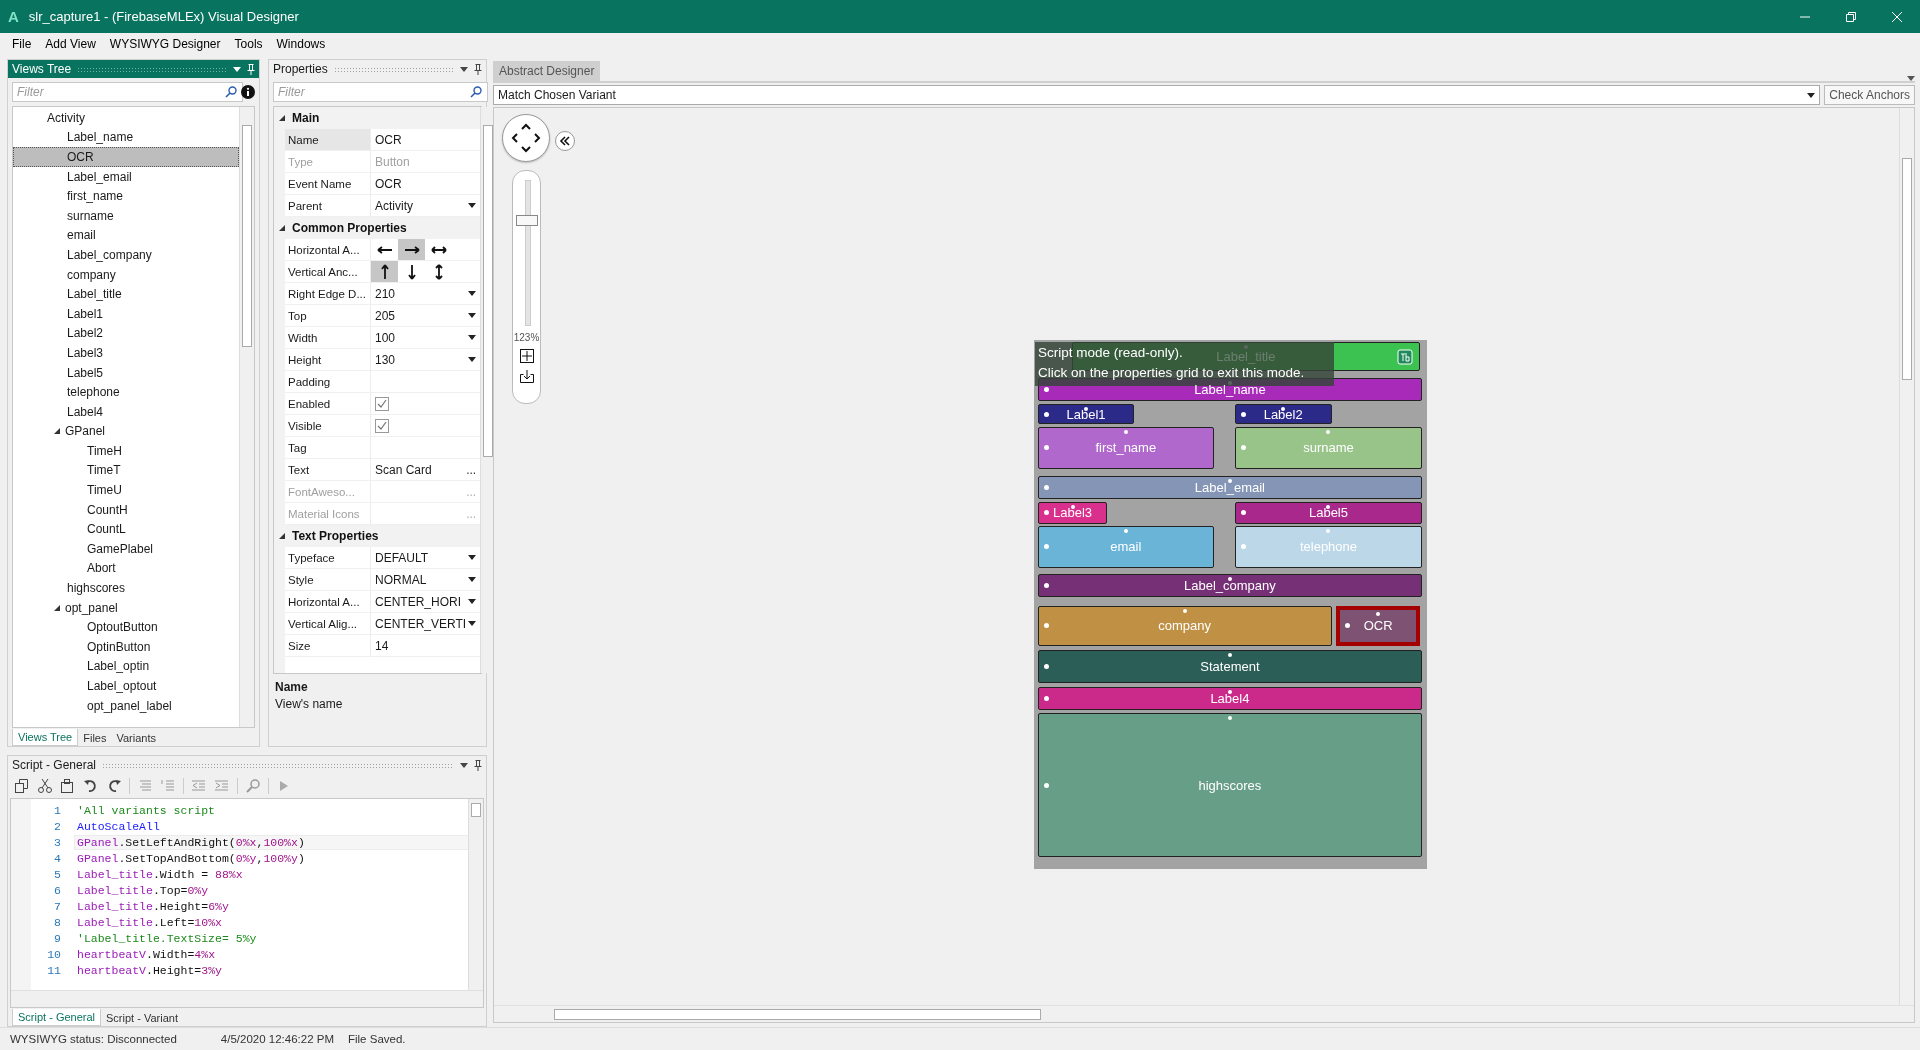 The height and width of the screenshot is (1050, 1920). Describe the element at coordinates (142, 1018) in the screenshot. I see `panel-tab: Script - Variant` at that location.